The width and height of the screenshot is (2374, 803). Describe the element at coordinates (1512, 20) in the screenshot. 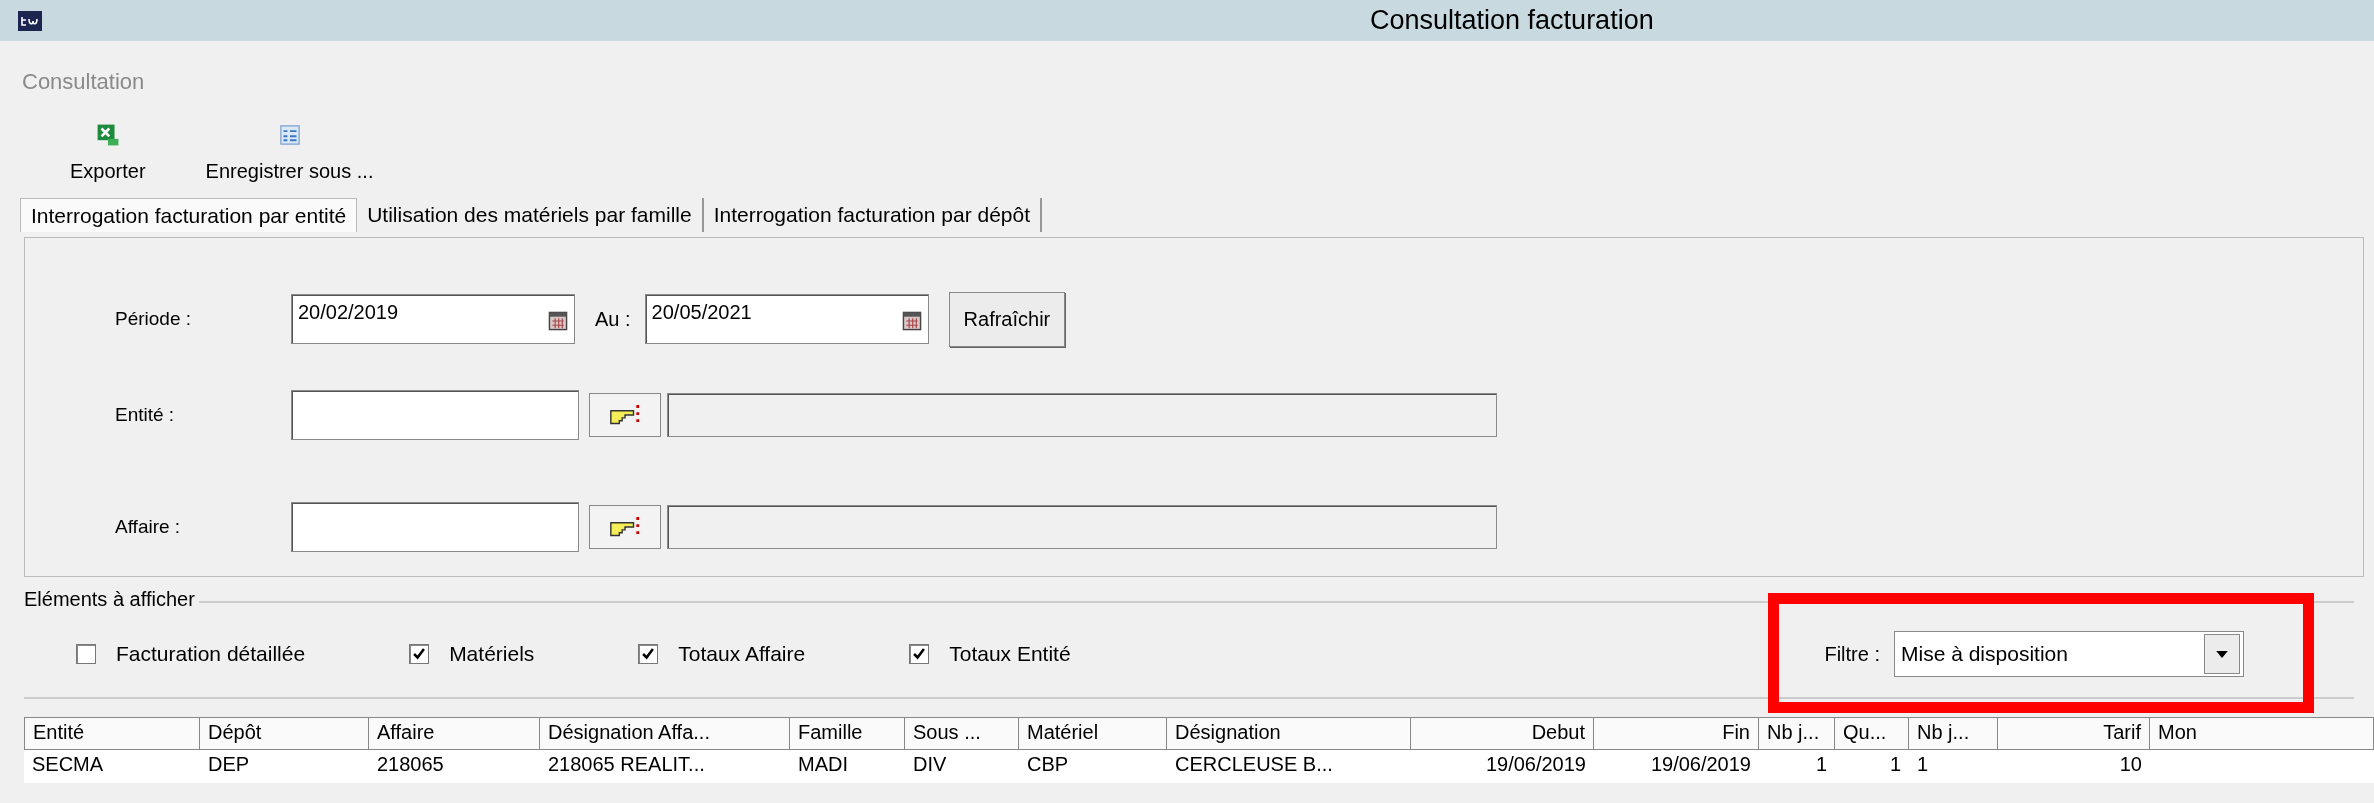

I see `window-title: Consultation facturation` at that location.